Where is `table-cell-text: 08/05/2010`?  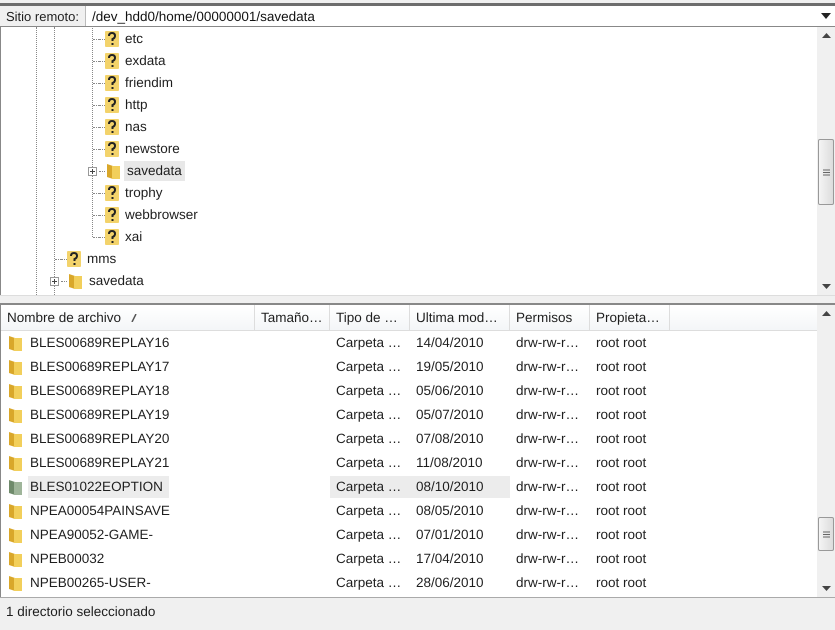
table-cell-text: 08/05/2010 is located at coordinates (450, 511).